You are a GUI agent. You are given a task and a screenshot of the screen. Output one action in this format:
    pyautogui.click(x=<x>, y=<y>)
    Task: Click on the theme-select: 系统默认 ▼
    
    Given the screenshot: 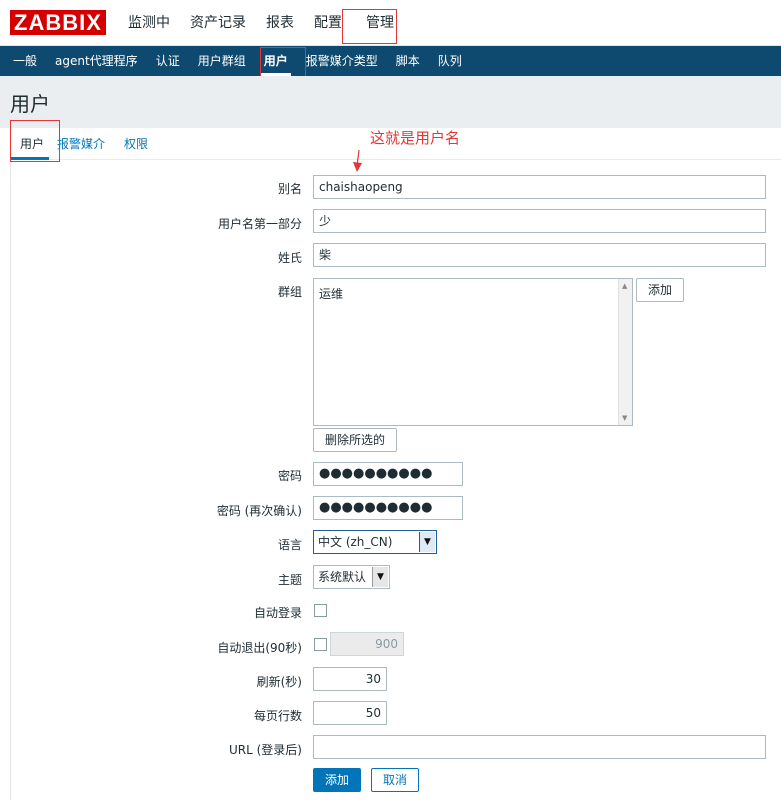 What is the action you would take?
    pyautogui.click(x=351, y=577)
    